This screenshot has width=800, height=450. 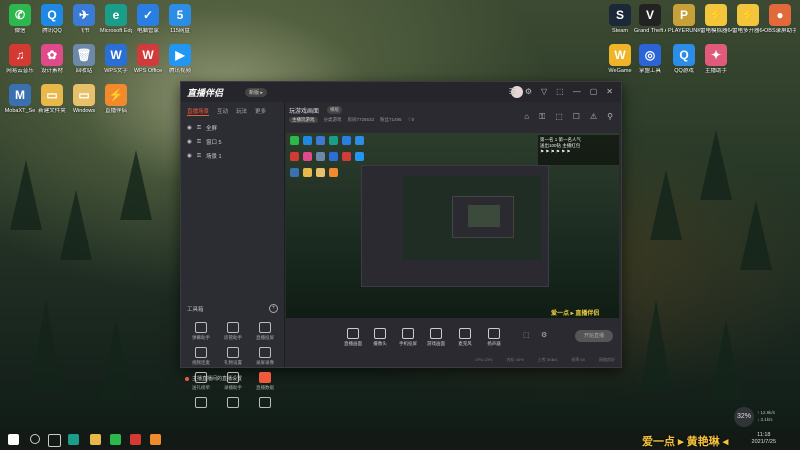 What do you see at coordinates (559, 117) in the screenshot?
I see `screen-icon: ⬚` at bounding box center [559, 117].